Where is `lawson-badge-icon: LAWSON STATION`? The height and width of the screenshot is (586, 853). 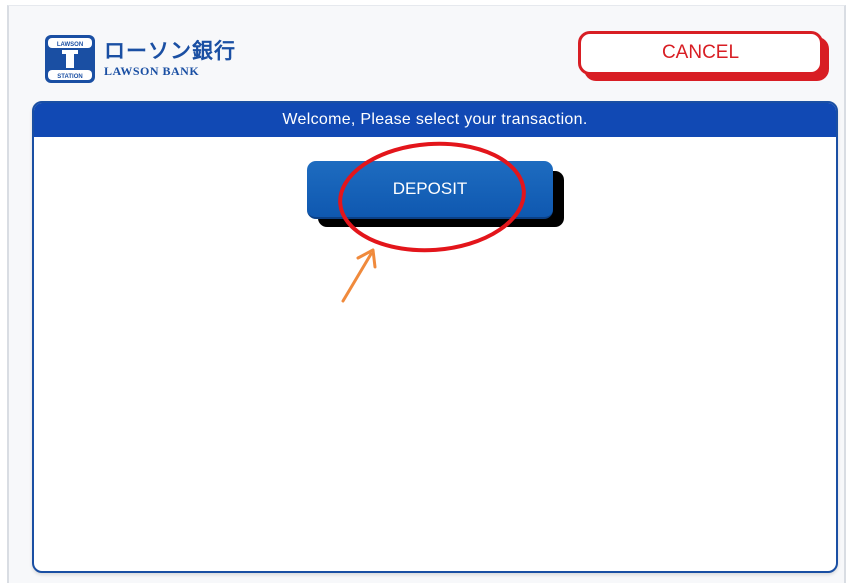
lawson-badge-icon: LAWSON STATION is located at coordinates (70, 59).